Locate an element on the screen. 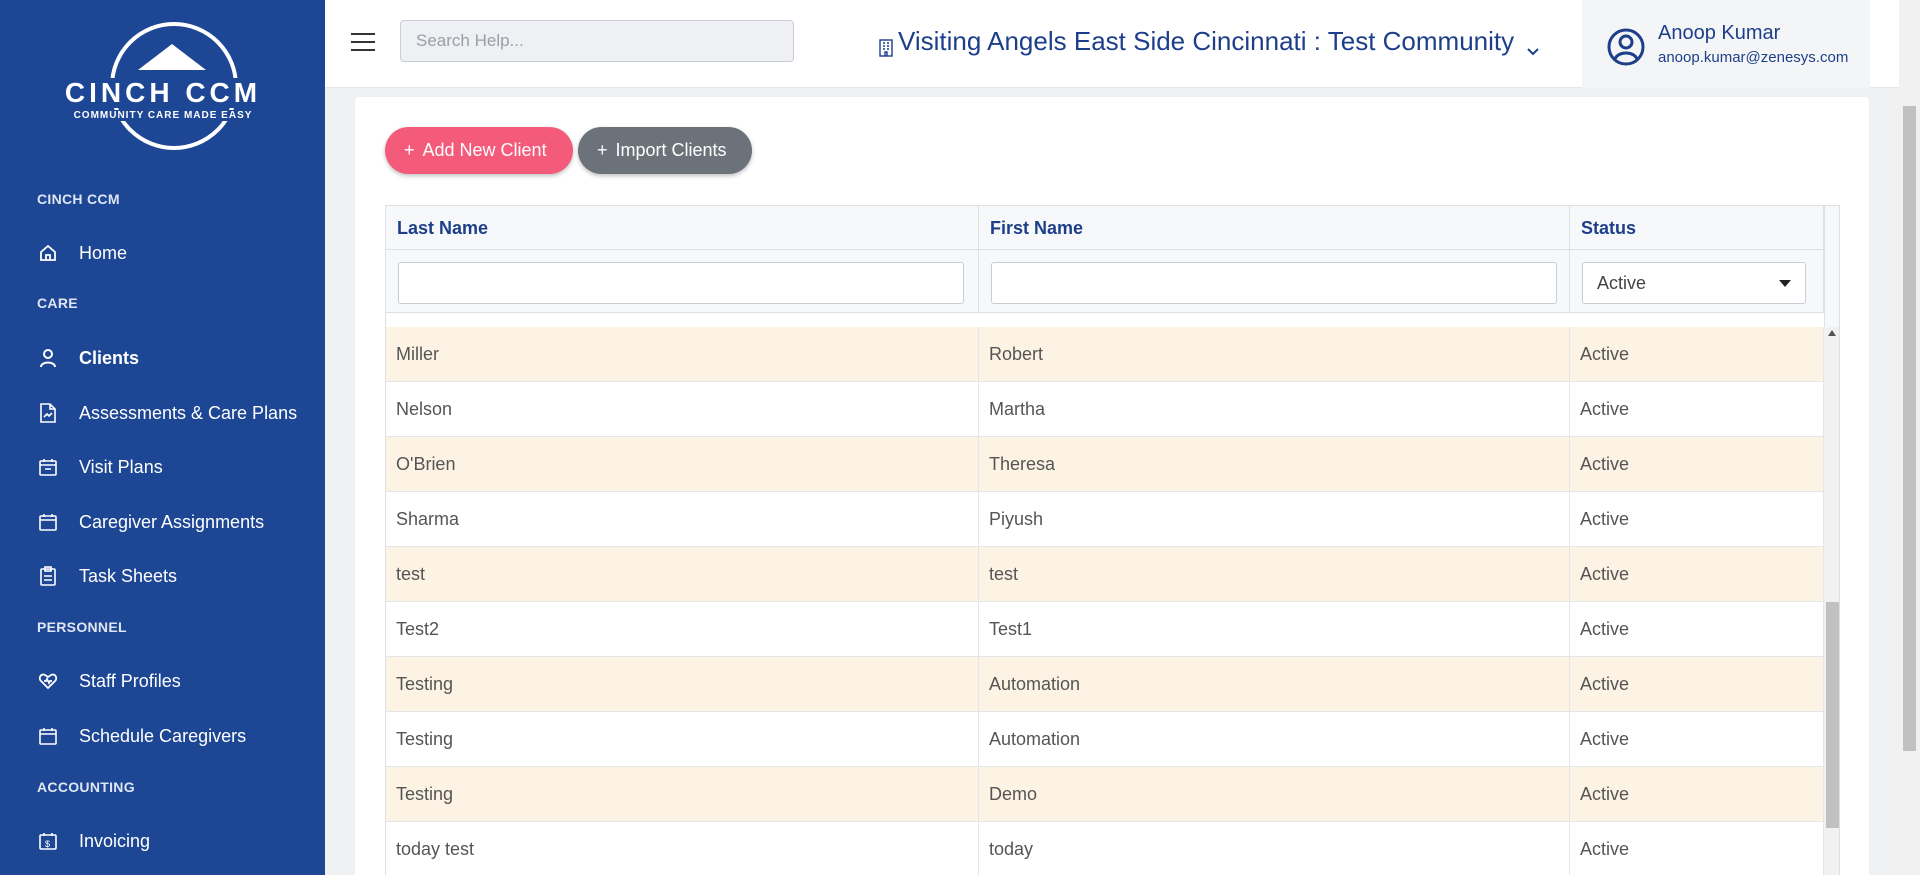 The width and height of the screenshot is (1920, 875). sidebar-item-clients: Clients is located at coordinates (88, 358).